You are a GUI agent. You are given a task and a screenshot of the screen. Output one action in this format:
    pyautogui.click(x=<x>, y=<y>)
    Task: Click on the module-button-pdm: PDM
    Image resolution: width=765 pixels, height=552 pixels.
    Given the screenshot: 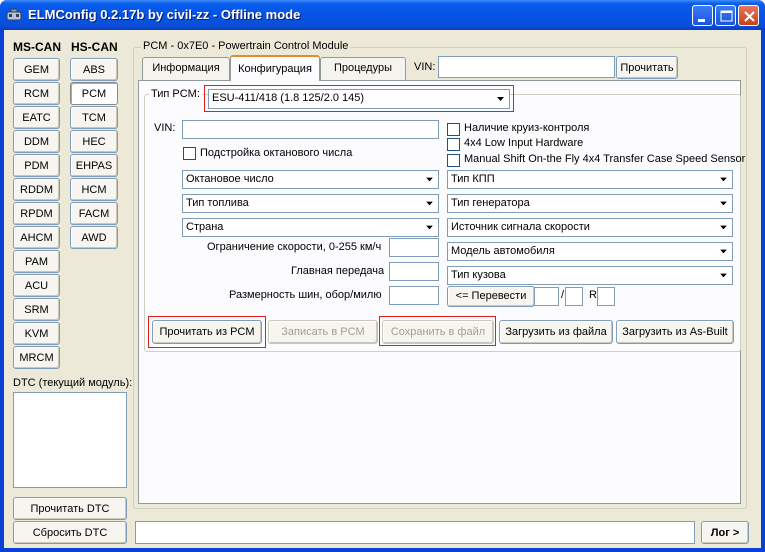 What is the action you would take?
    pyautogui.click(x=36, y=165)
    